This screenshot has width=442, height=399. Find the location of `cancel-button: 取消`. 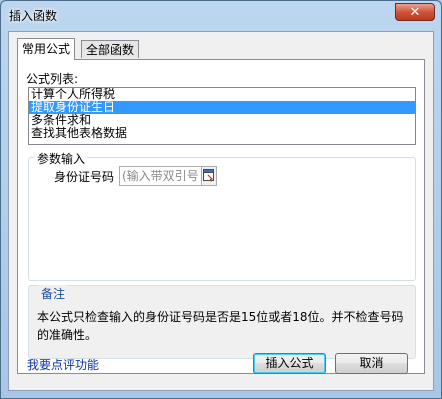

cancel-button: 取消 is located at coordinates (371, 363).